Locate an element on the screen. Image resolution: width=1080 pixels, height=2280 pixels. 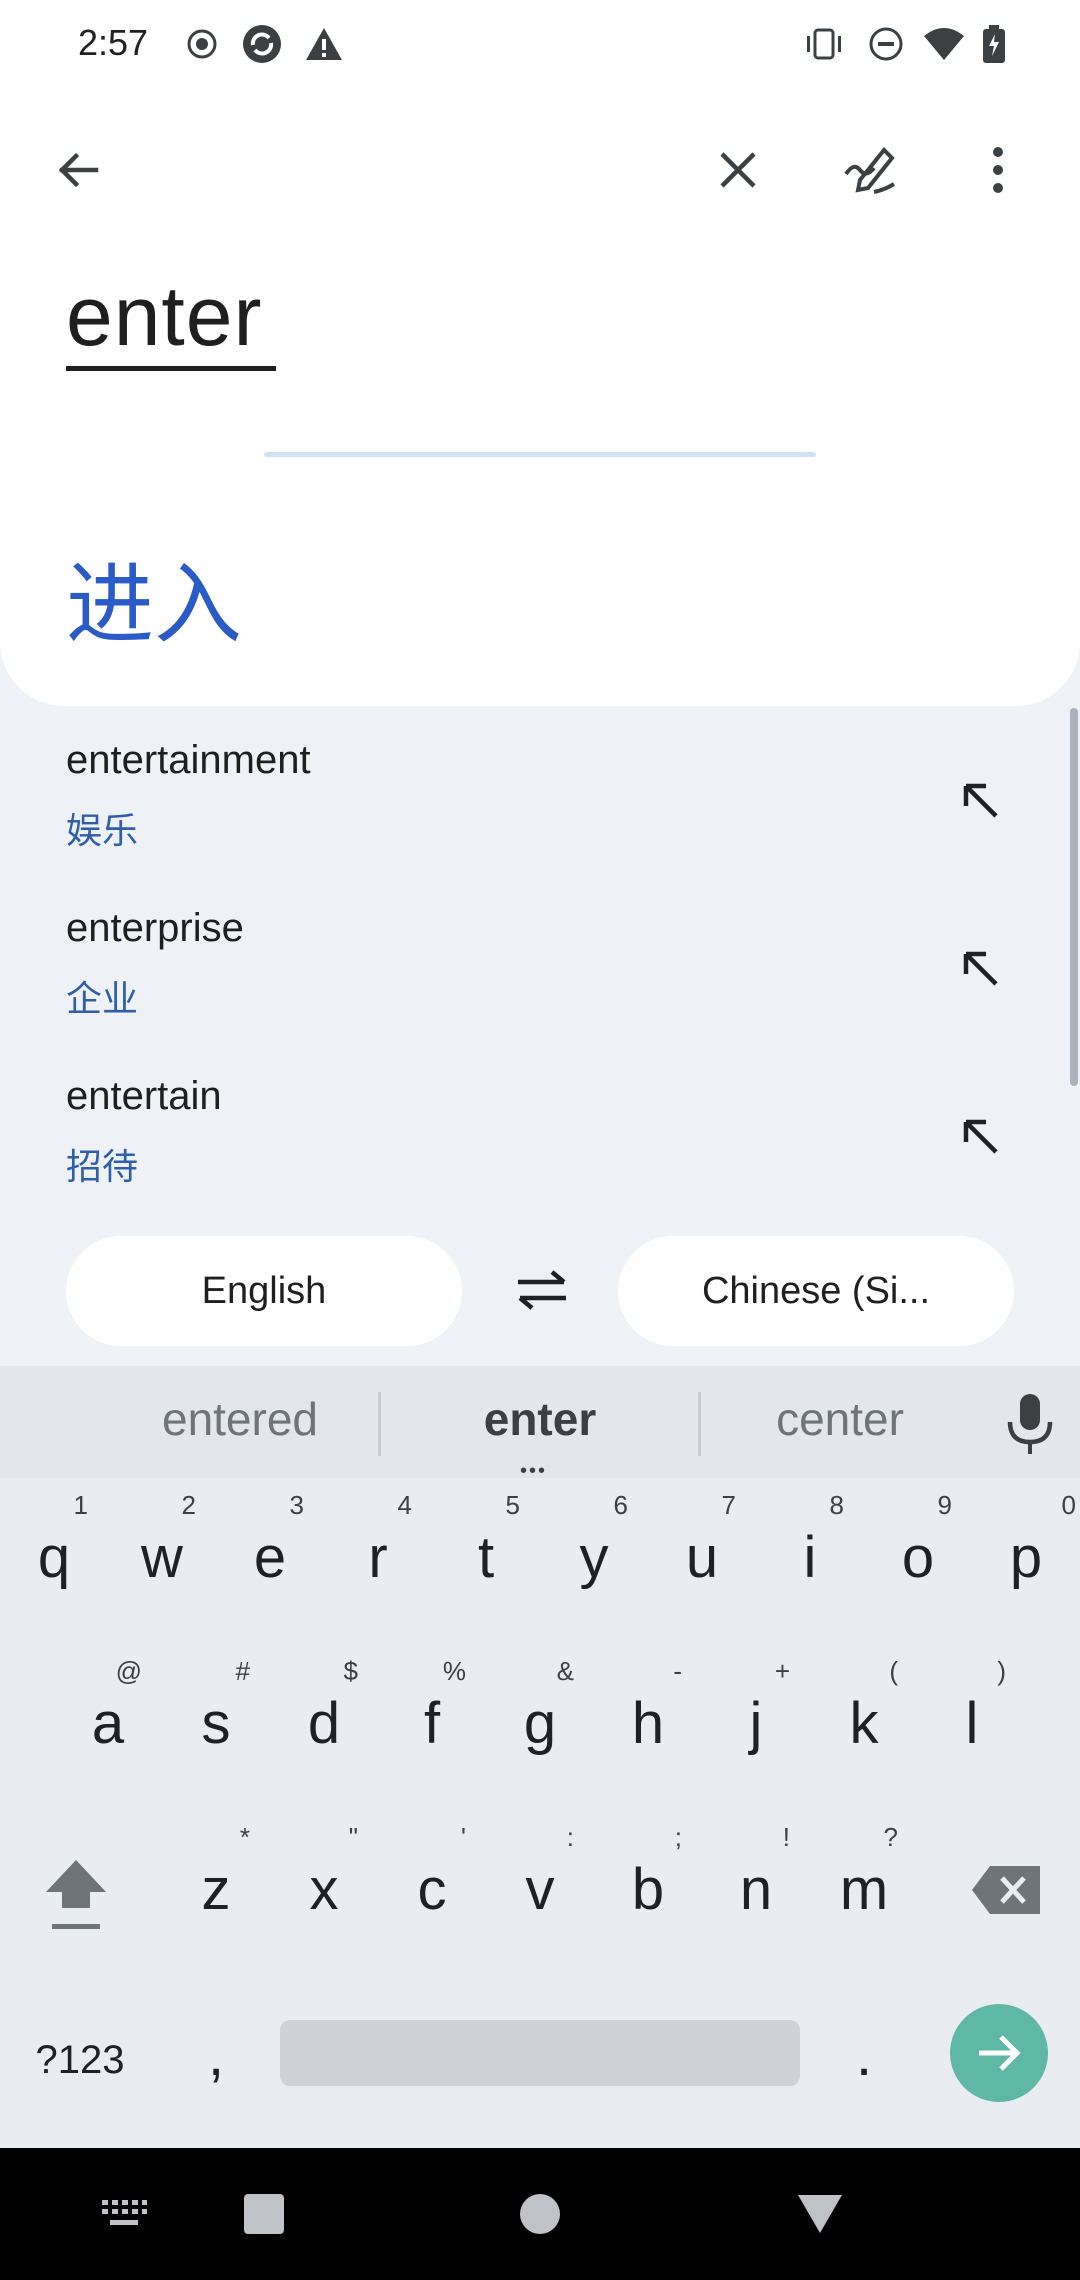
key-z: z * is located at coordinates (216, 1880).